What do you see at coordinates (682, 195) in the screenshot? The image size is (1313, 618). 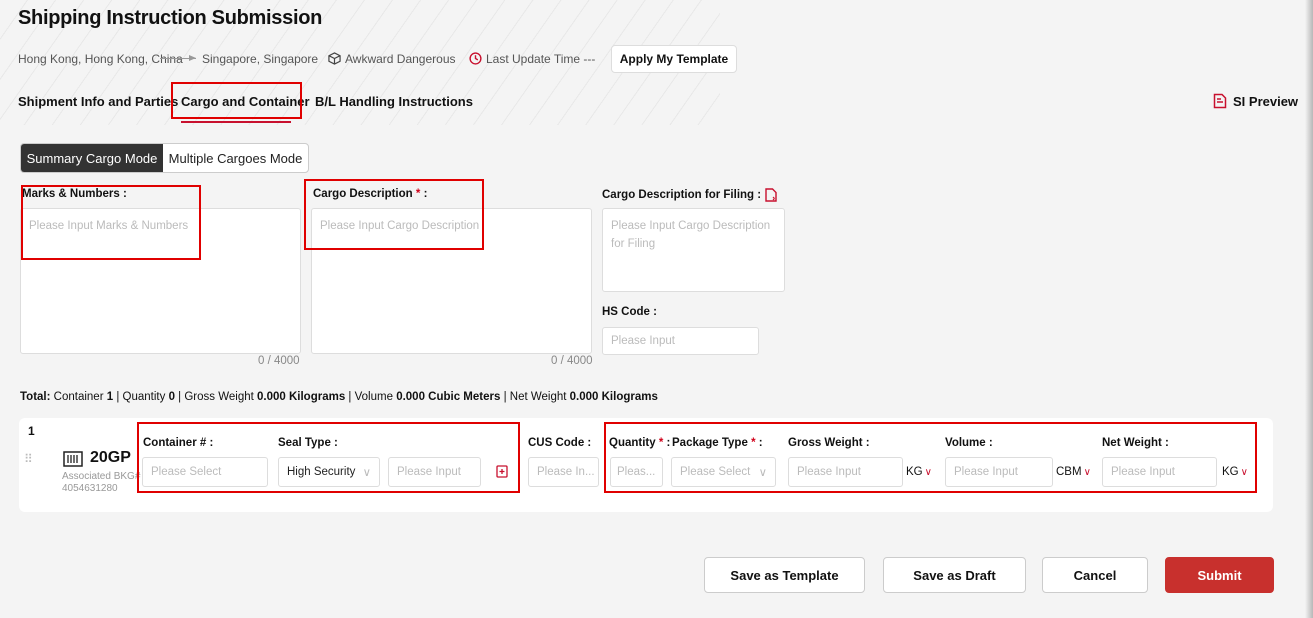 I see `cargo-filing-label-text: Cargo Description for Filing :` at bounding box center [682, 195].